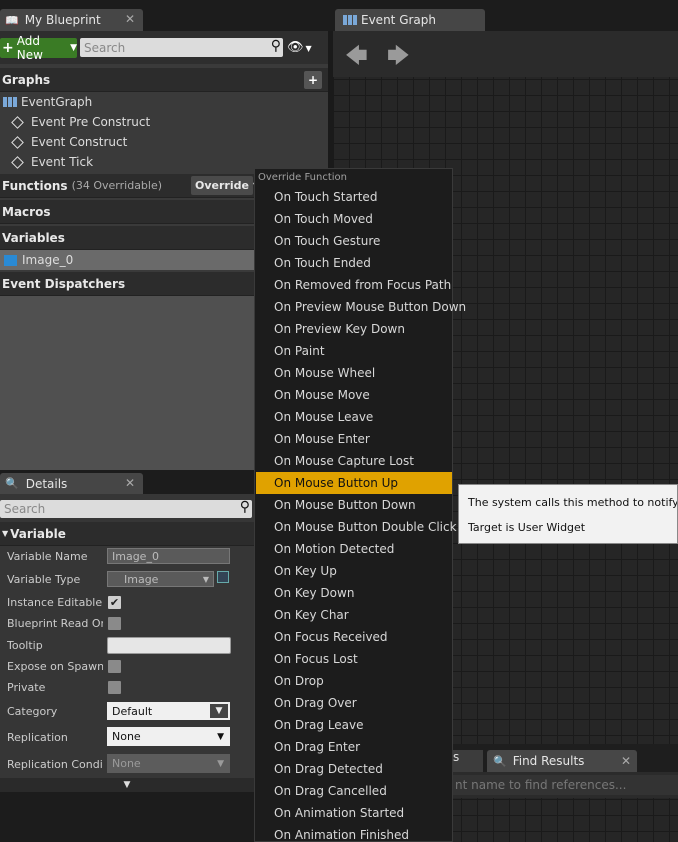  I want to click on instance-editable-checkbox: ✔, so click(114, 602).